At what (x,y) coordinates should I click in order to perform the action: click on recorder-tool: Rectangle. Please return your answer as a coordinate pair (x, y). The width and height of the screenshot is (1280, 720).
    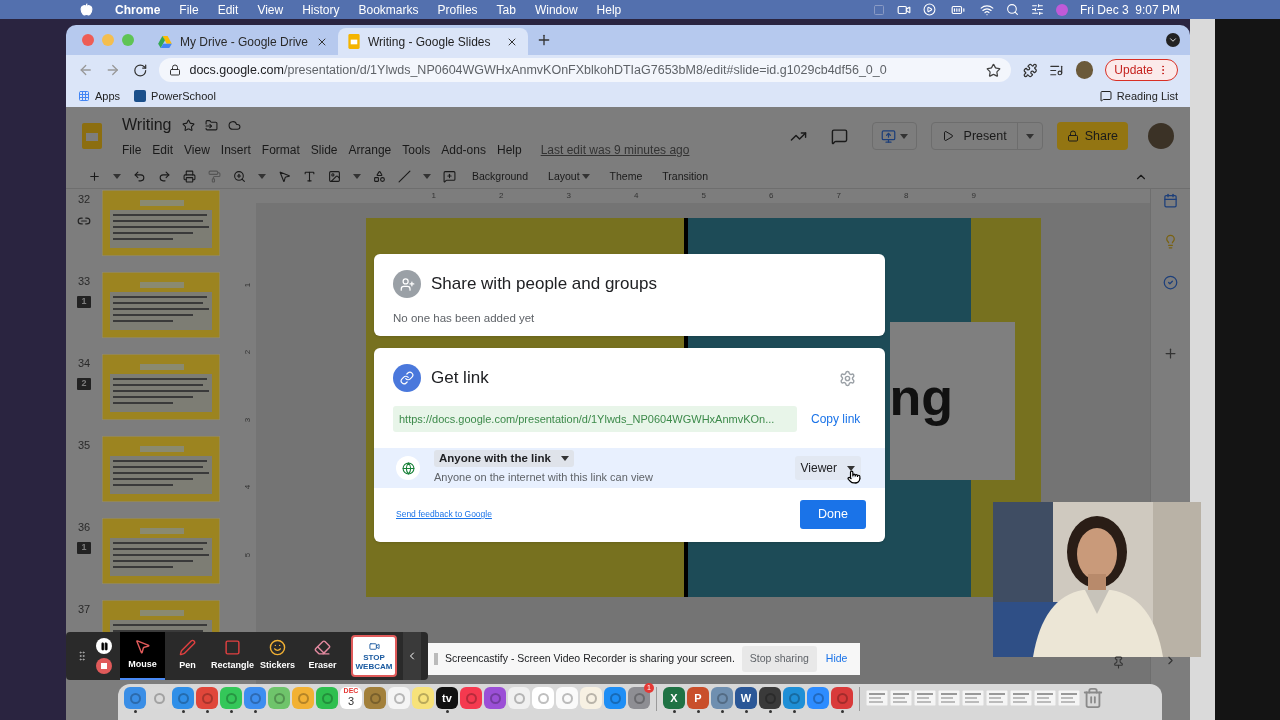
    Looking at the image, I should click on (232, 656).